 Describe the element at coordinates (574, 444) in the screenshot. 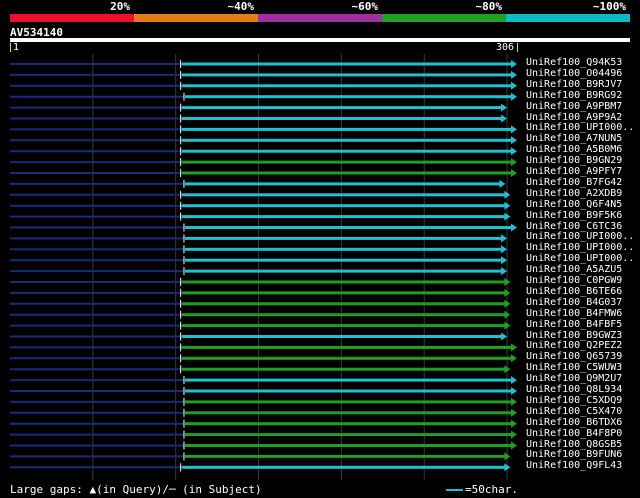

I see `hit-label: UniRef100_Q8GSB5` at that location.